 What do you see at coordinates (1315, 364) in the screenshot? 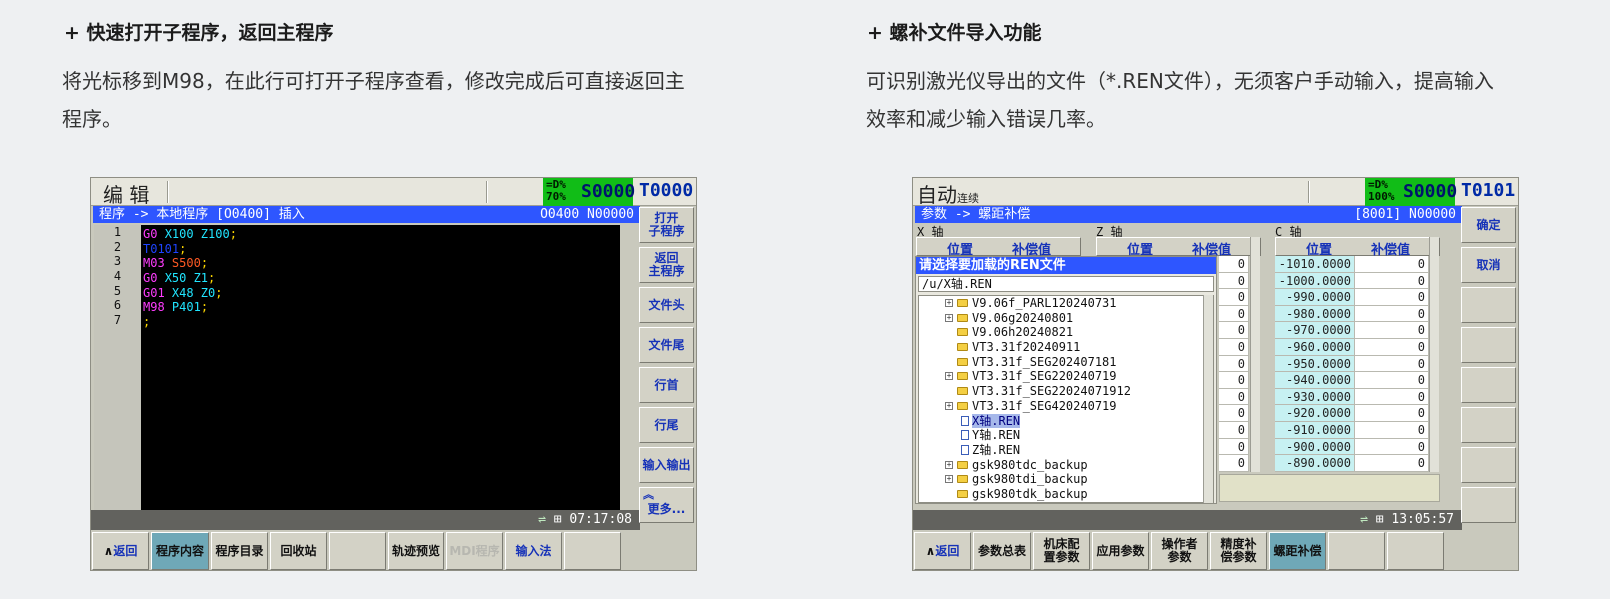
I see `position-cell: -950.0000` at bounding box center [1315, 364].